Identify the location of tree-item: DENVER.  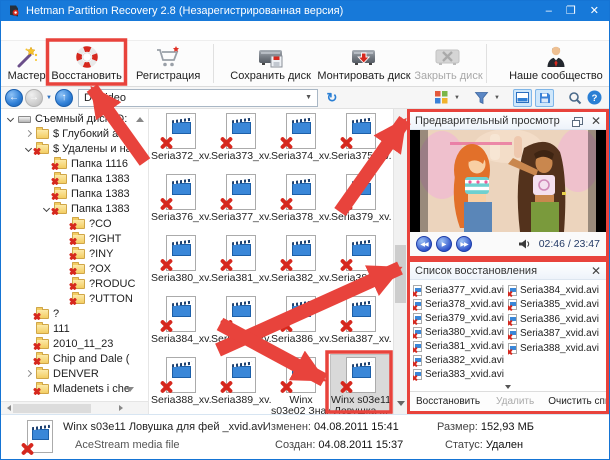
(69, 373).